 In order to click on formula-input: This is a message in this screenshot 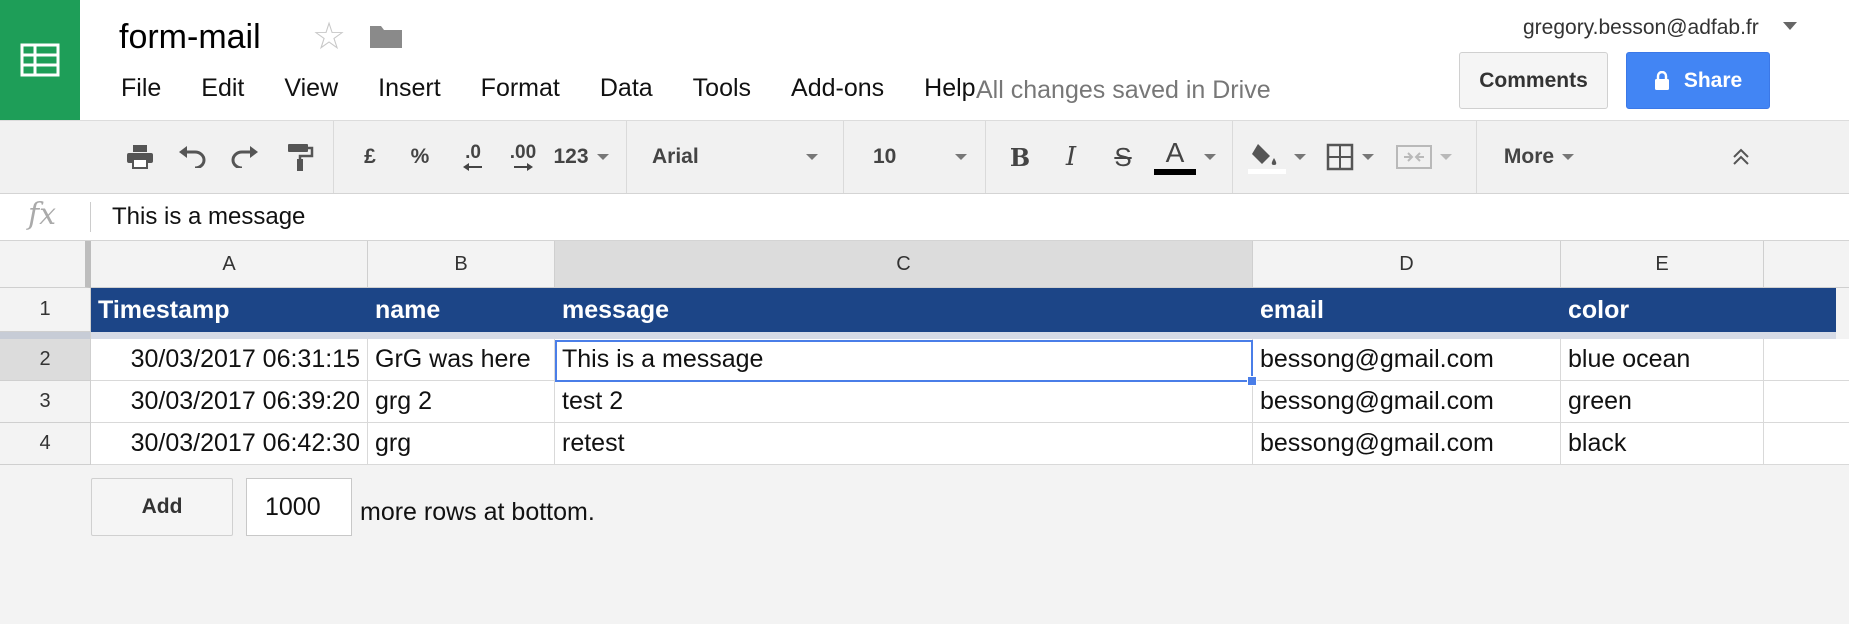, I will do `click(208, 217)`.